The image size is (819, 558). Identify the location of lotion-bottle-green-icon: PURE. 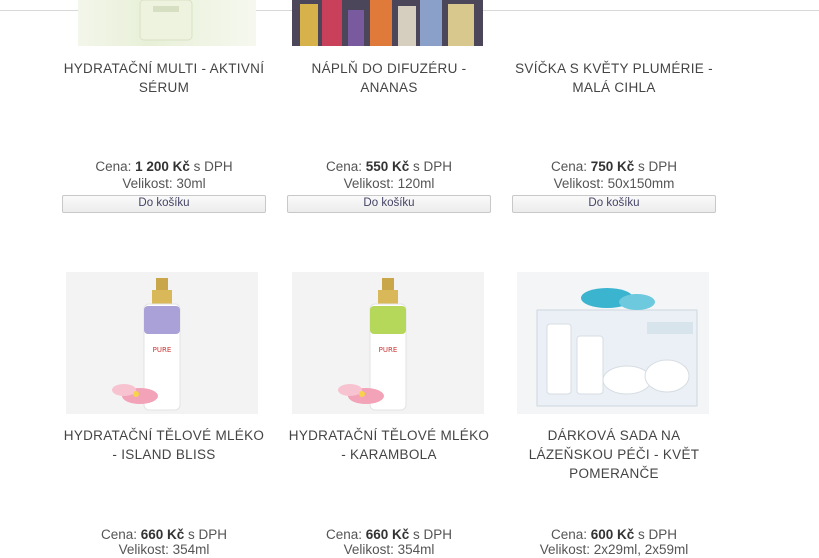
(388, 343).